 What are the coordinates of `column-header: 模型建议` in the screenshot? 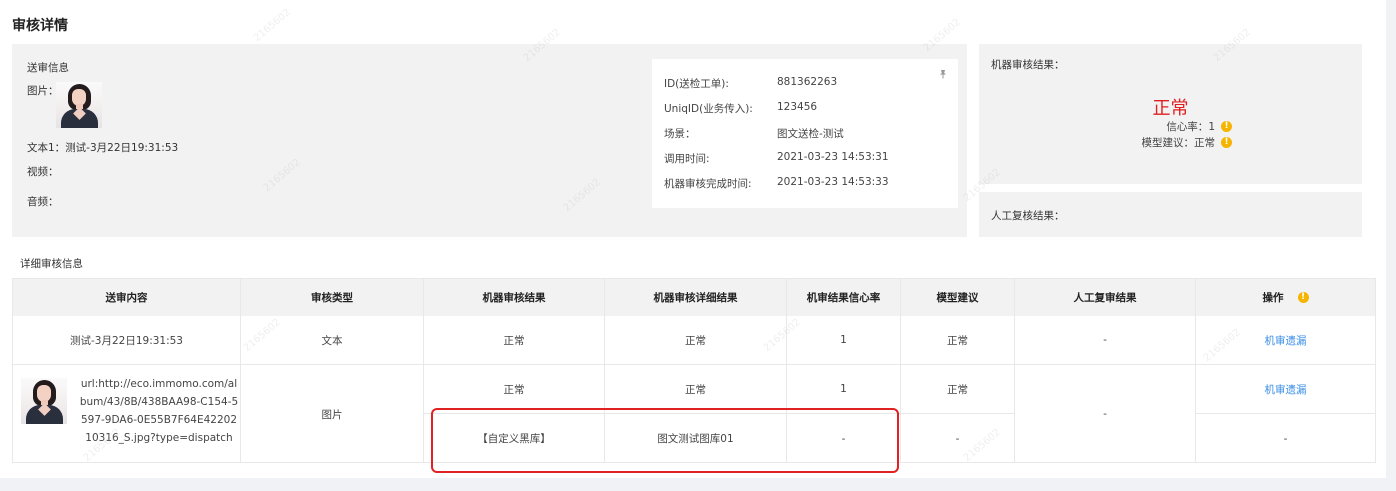 It's located at (958, 297).